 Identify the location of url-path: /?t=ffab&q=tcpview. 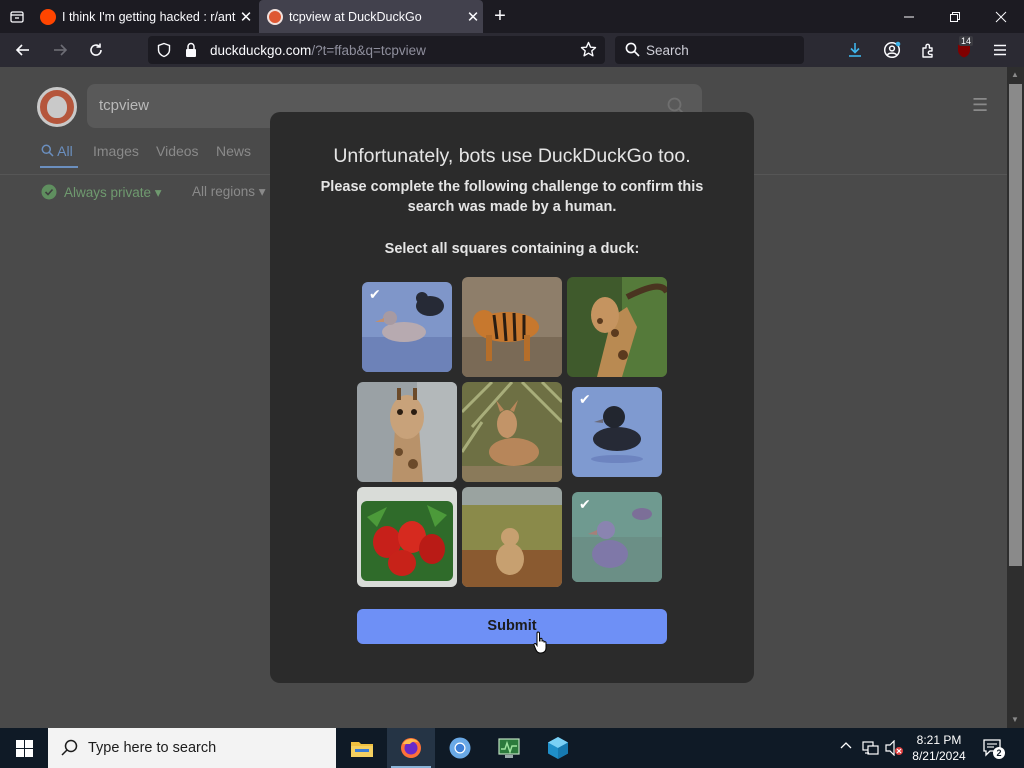
(368, 50).